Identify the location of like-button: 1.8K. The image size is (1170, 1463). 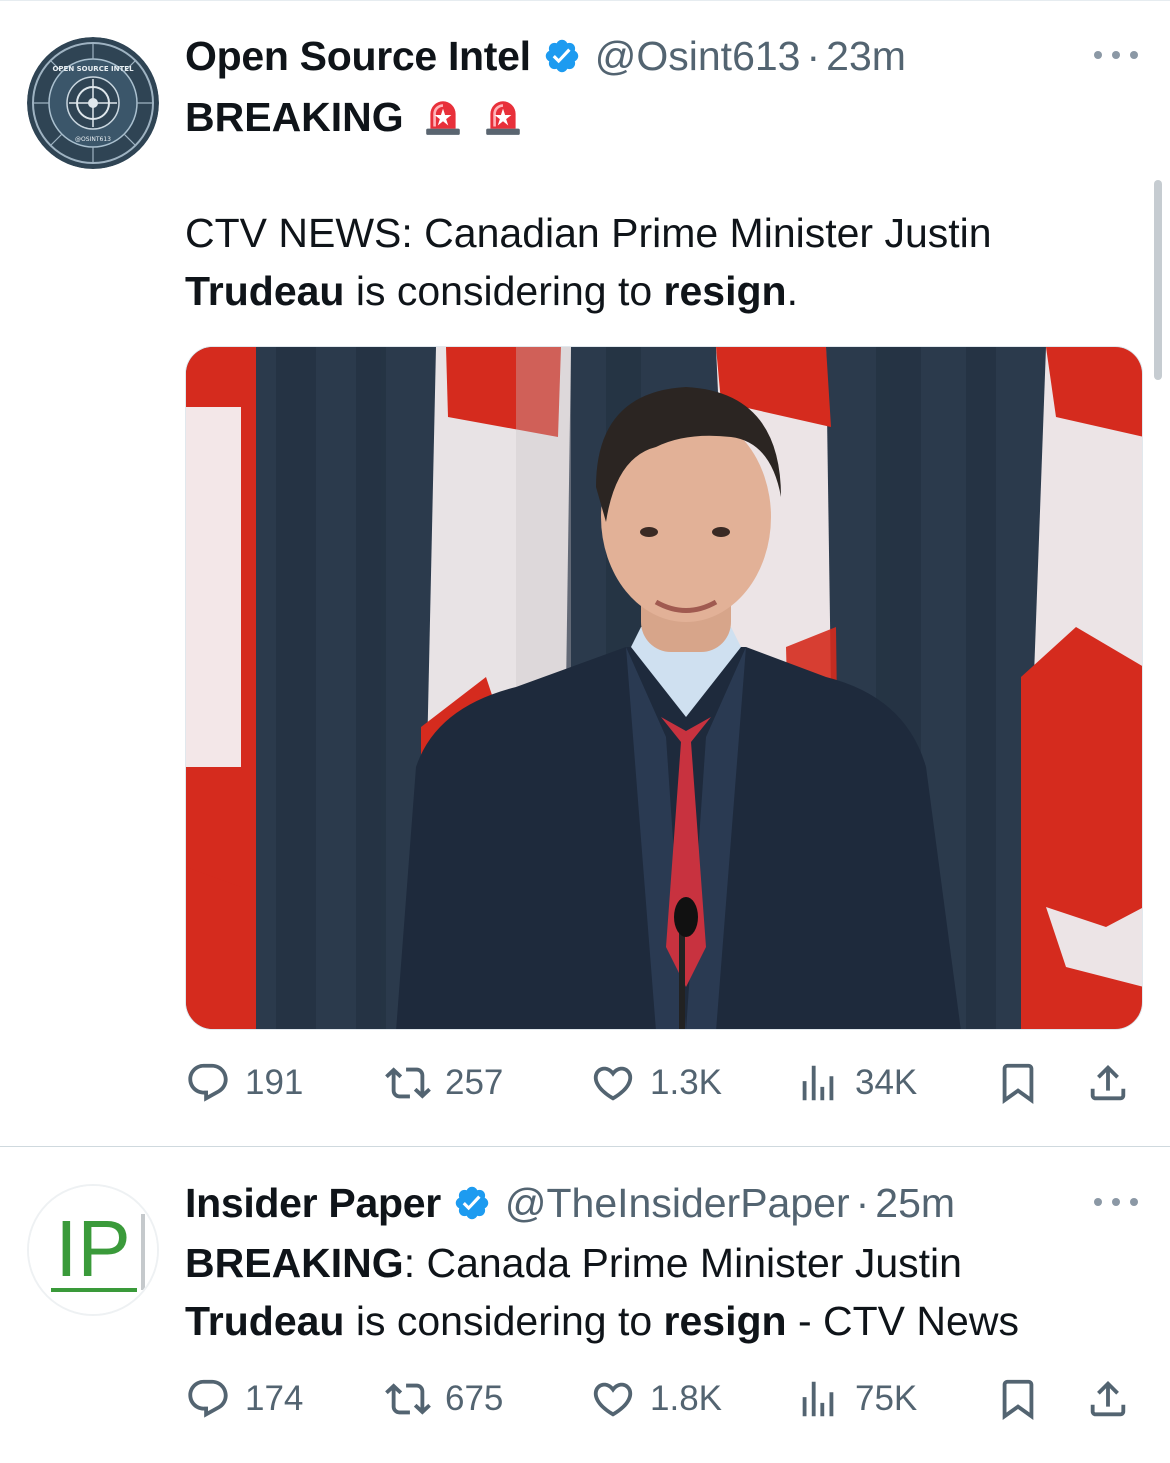
(656, 1399).